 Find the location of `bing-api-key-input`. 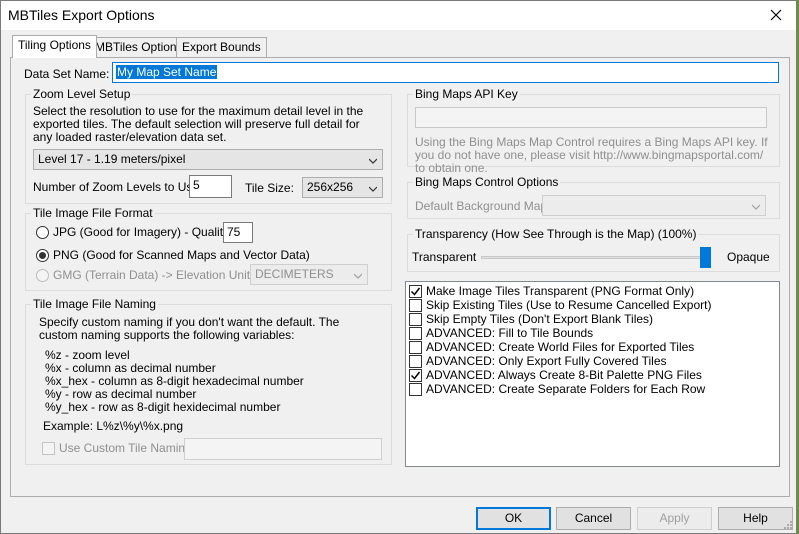

bing-api-key-input is located at coordinates (591, 117).